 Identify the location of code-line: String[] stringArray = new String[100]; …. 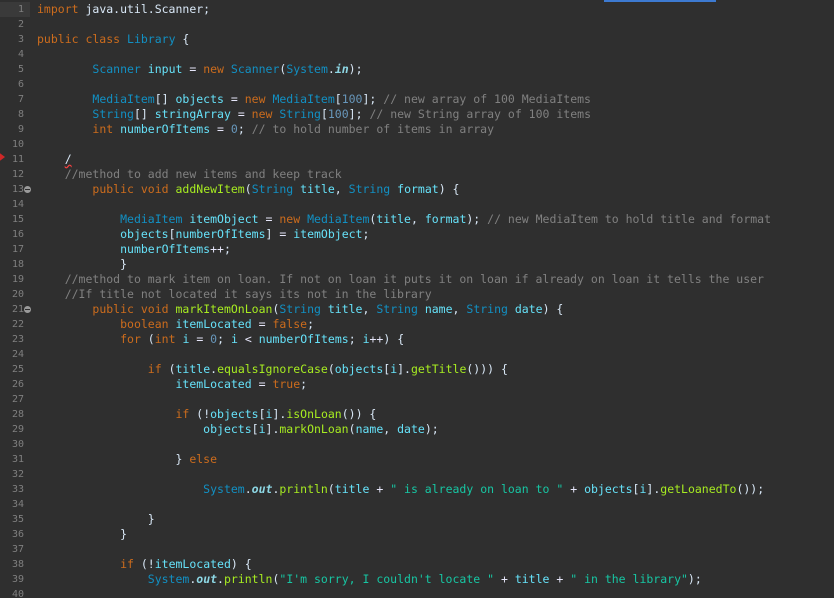
(314, 114).